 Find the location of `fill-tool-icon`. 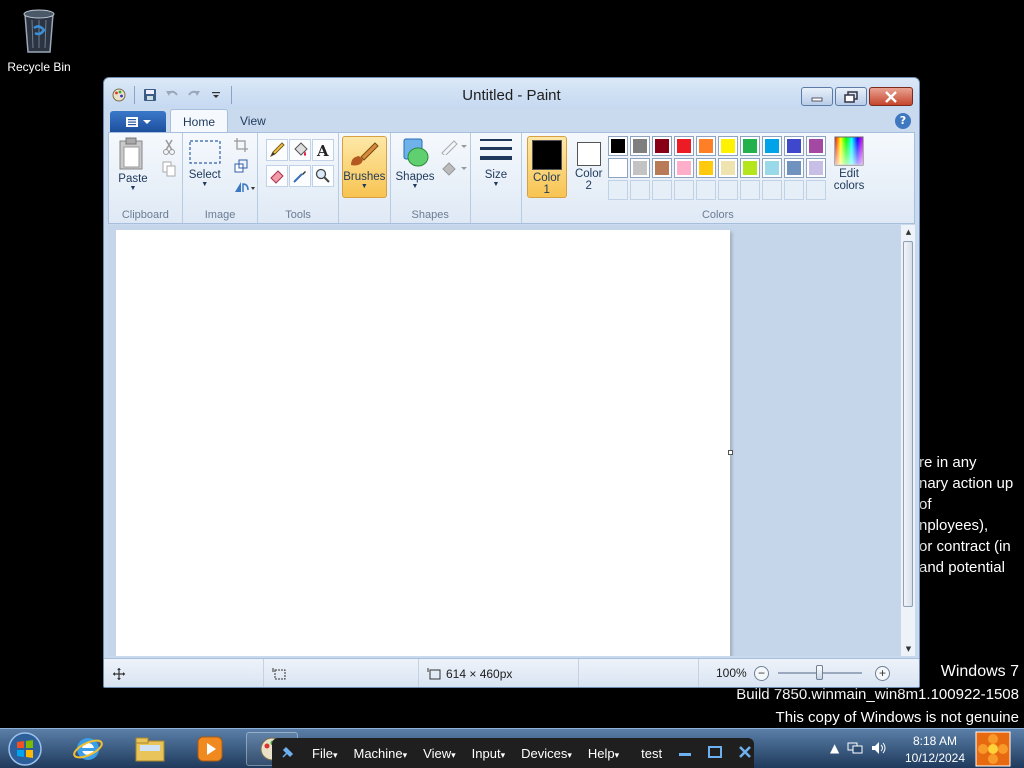

fill-tool-icon is located at coordinates (300, 150).